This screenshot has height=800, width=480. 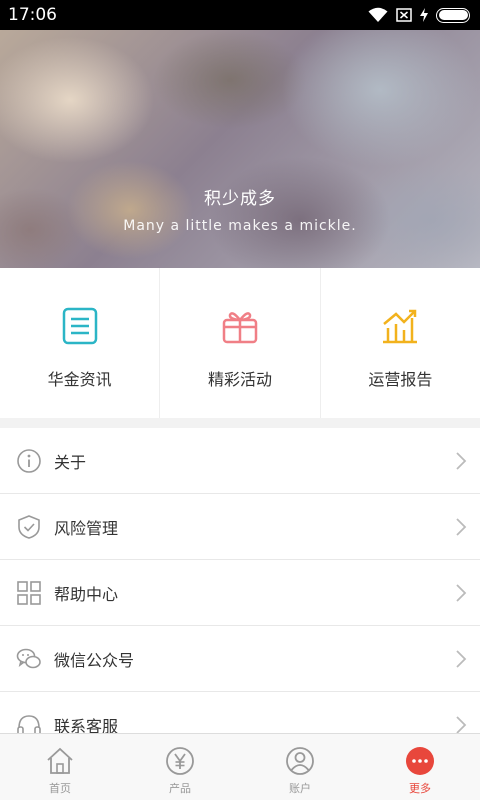 I want to click on quick-link-activities: 精彩活动, so click(x=240, y=343).